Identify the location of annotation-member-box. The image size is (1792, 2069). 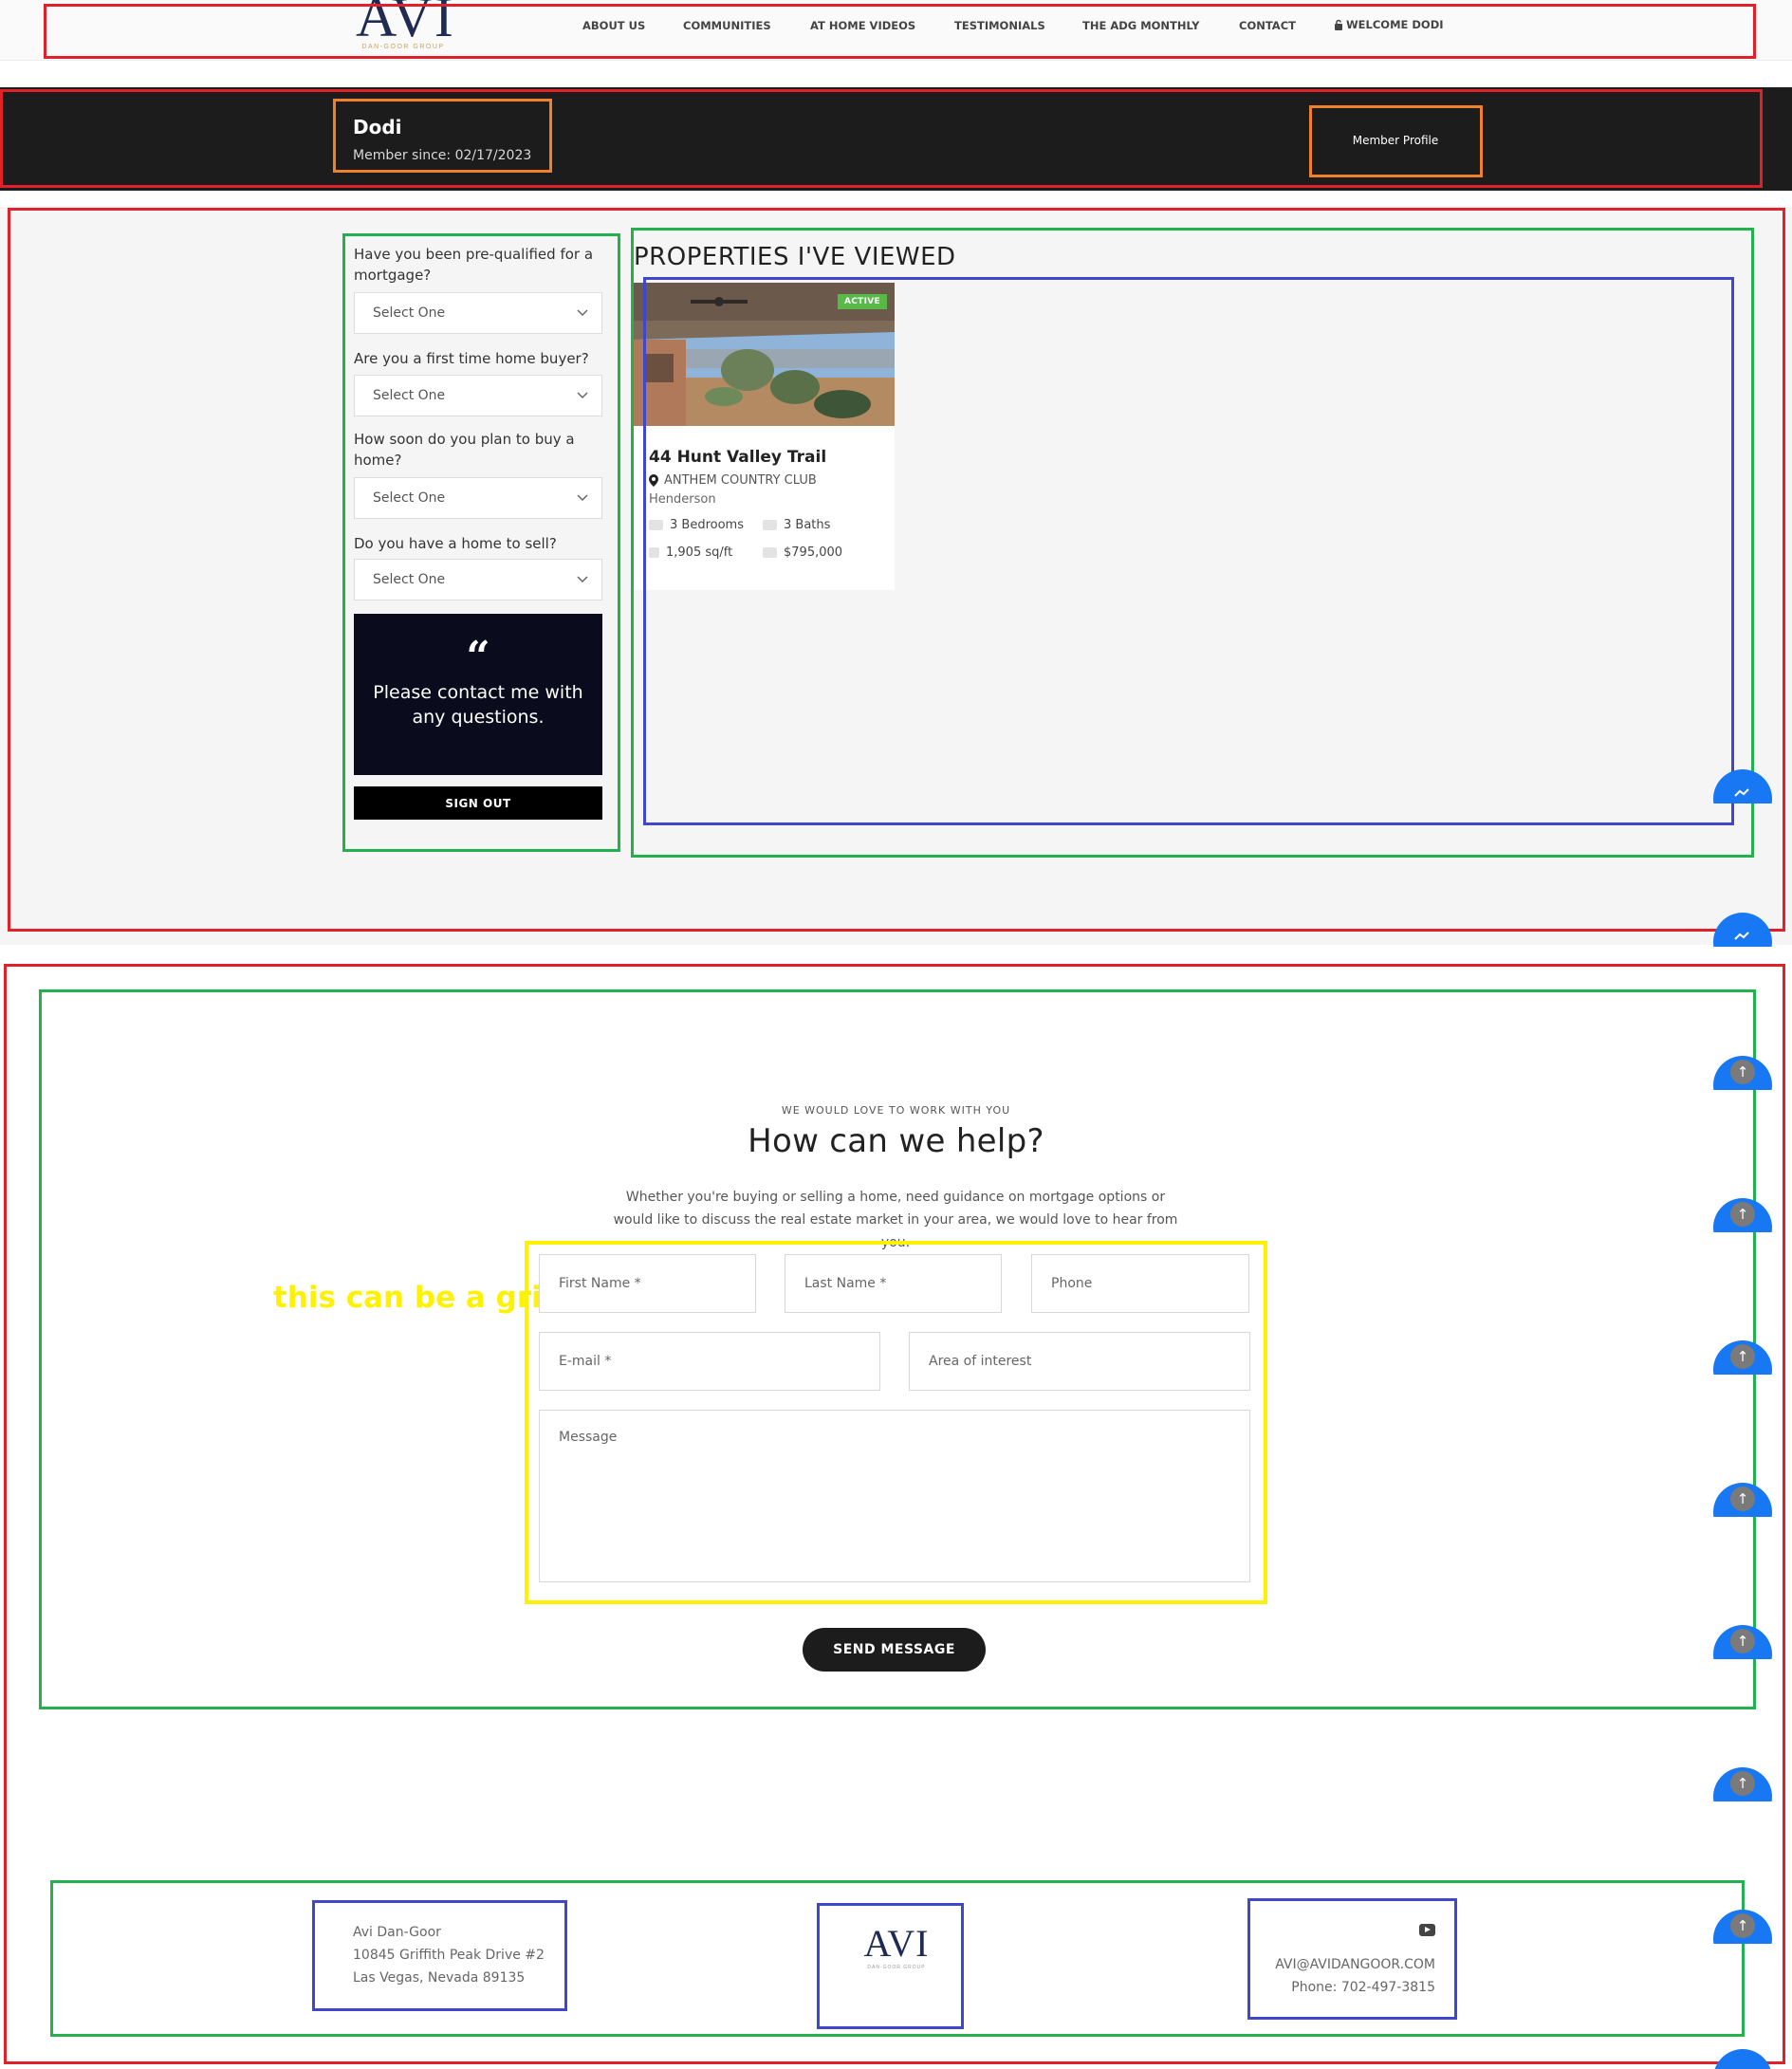
(881, 138).